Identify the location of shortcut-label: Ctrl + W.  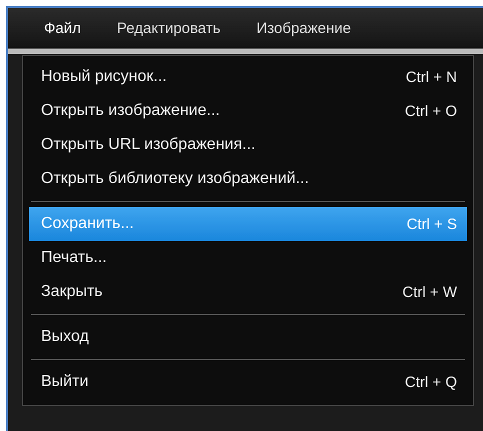
(429, 292).